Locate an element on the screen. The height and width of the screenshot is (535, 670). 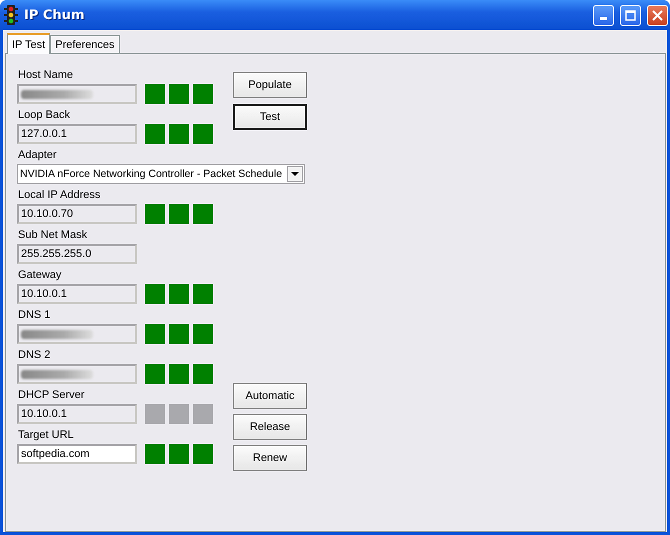
action-button: Release is located at coordinates (270, 427).